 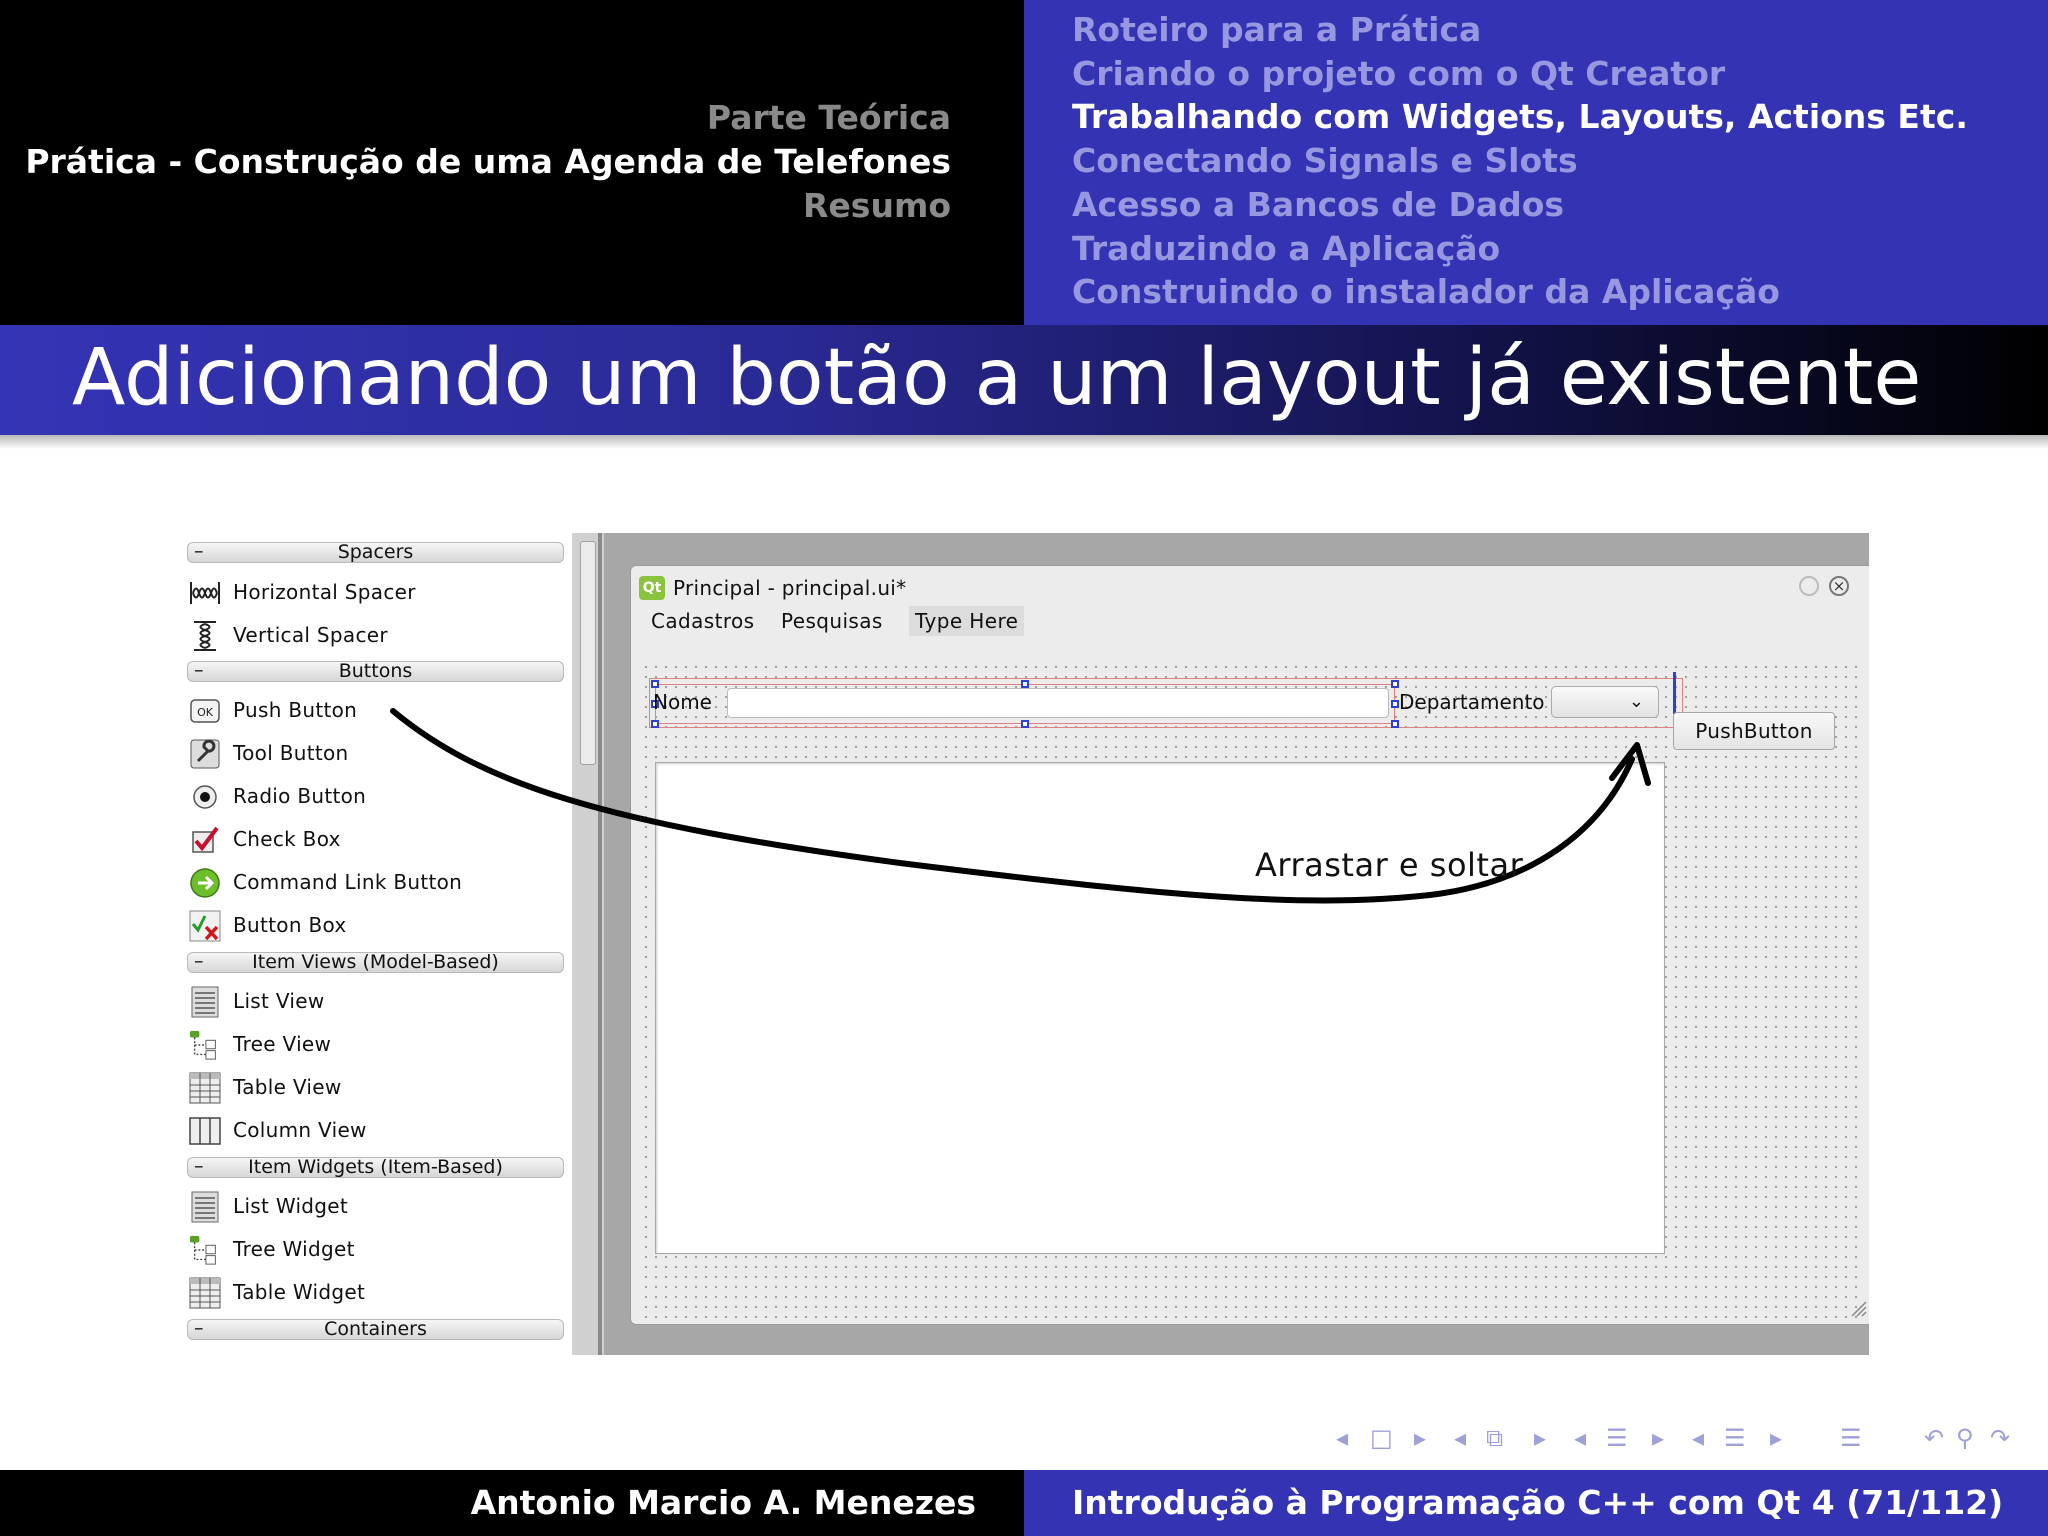 What do you see at coordinates (1605, 702) in the screenshot?
I see `departamento-combobox: ⌄` at bounding box center [1605, 702].